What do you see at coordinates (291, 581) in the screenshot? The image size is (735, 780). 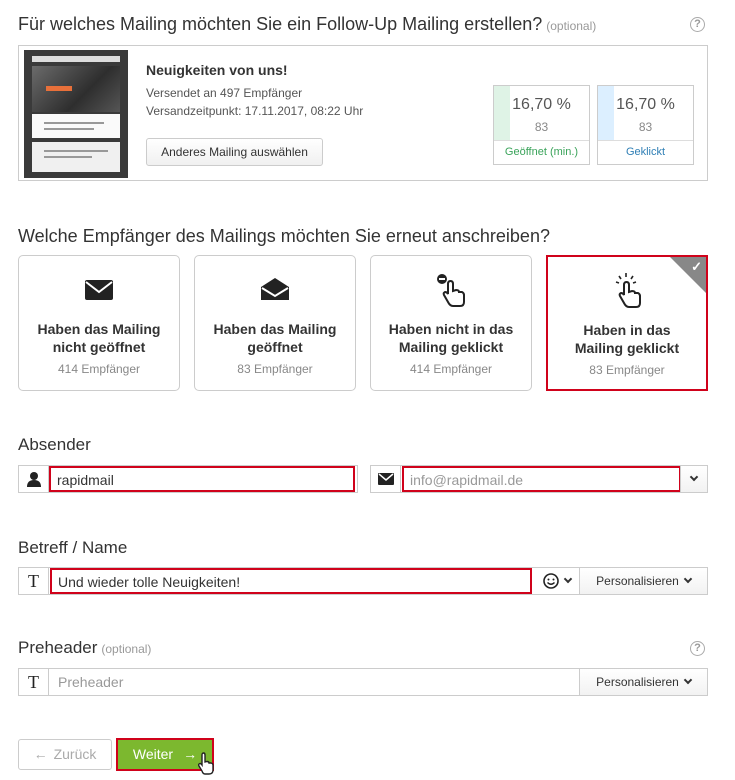 I see `subject-input: Und wieder tolle Neuigkeiten!` at bounding box center [291, 581].